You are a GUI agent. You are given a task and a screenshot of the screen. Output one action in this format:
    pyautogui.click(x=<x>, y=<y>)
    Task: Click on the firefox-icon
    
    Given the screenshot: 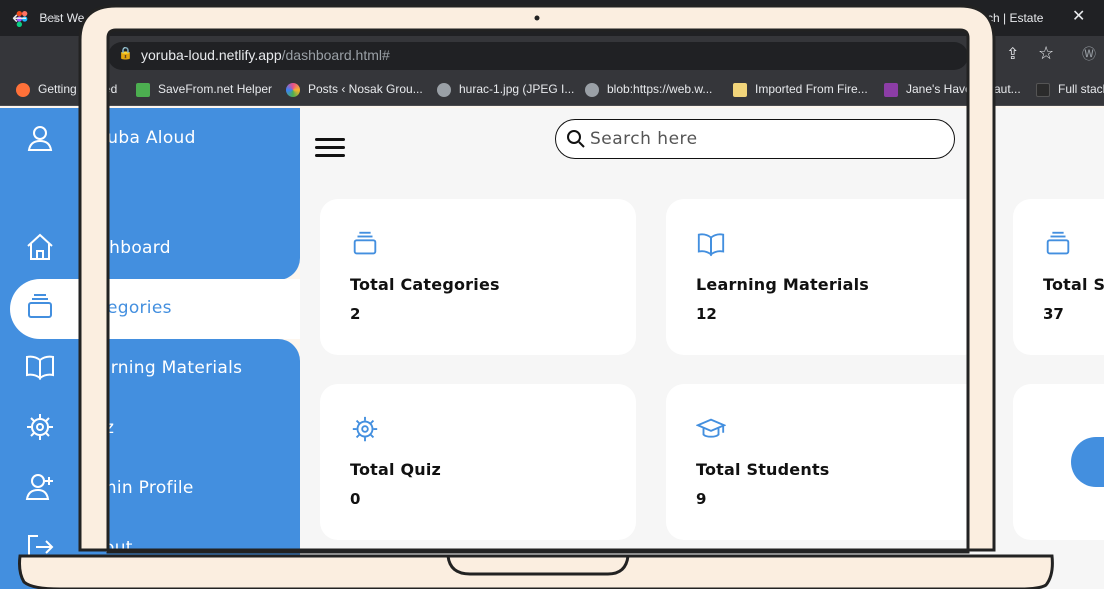 What is the action you would take?
    pyautogui.click(x=23, y=89)
    